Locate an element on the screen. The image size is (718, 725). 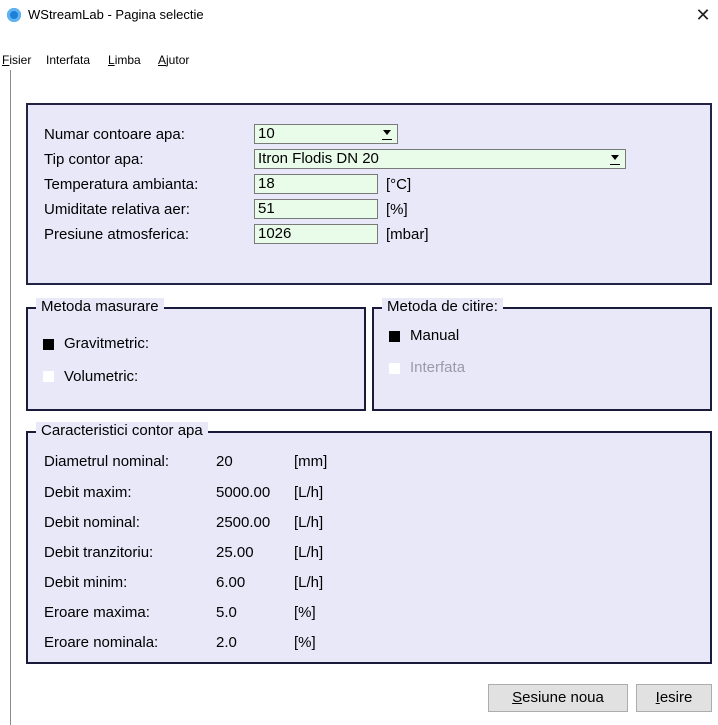
app-icon is located at coordinates (14, 15).